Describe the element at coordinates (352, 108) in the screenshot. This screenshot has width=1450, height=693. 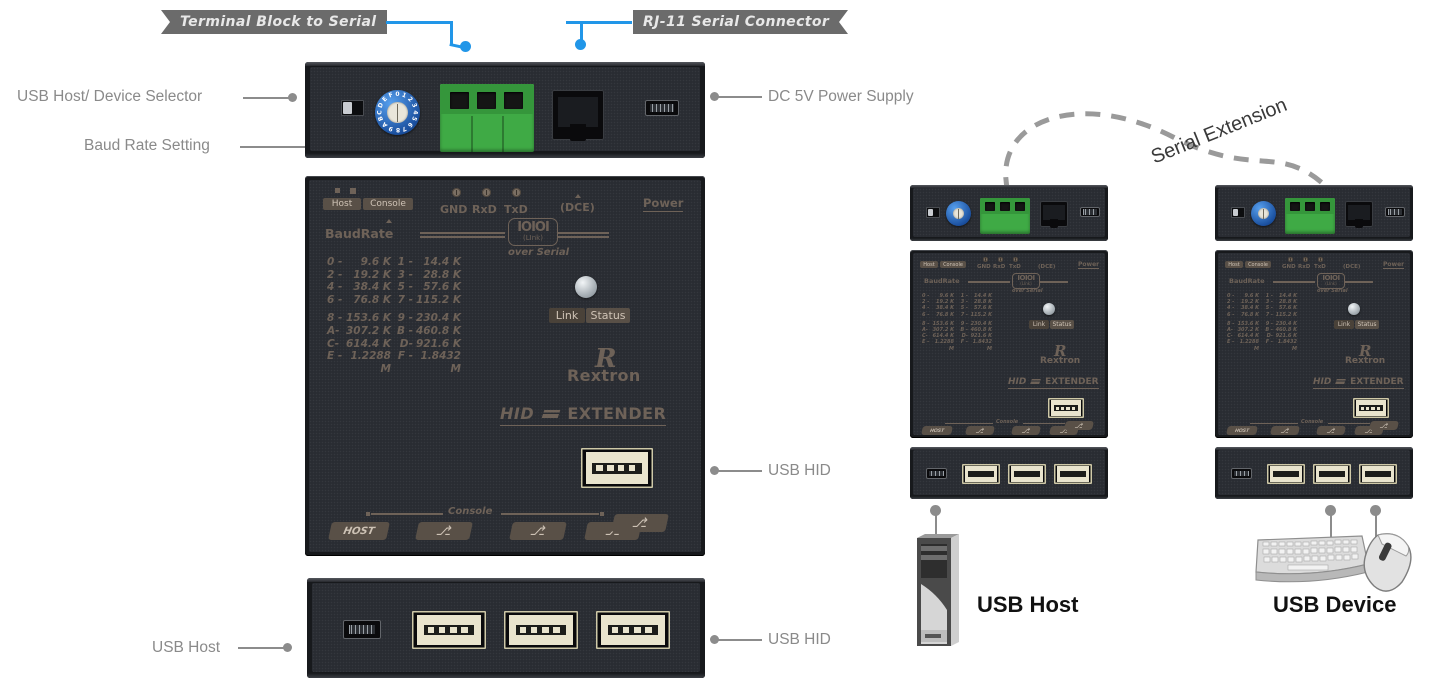
I see `usb-host-device-slide-switch` at that location.